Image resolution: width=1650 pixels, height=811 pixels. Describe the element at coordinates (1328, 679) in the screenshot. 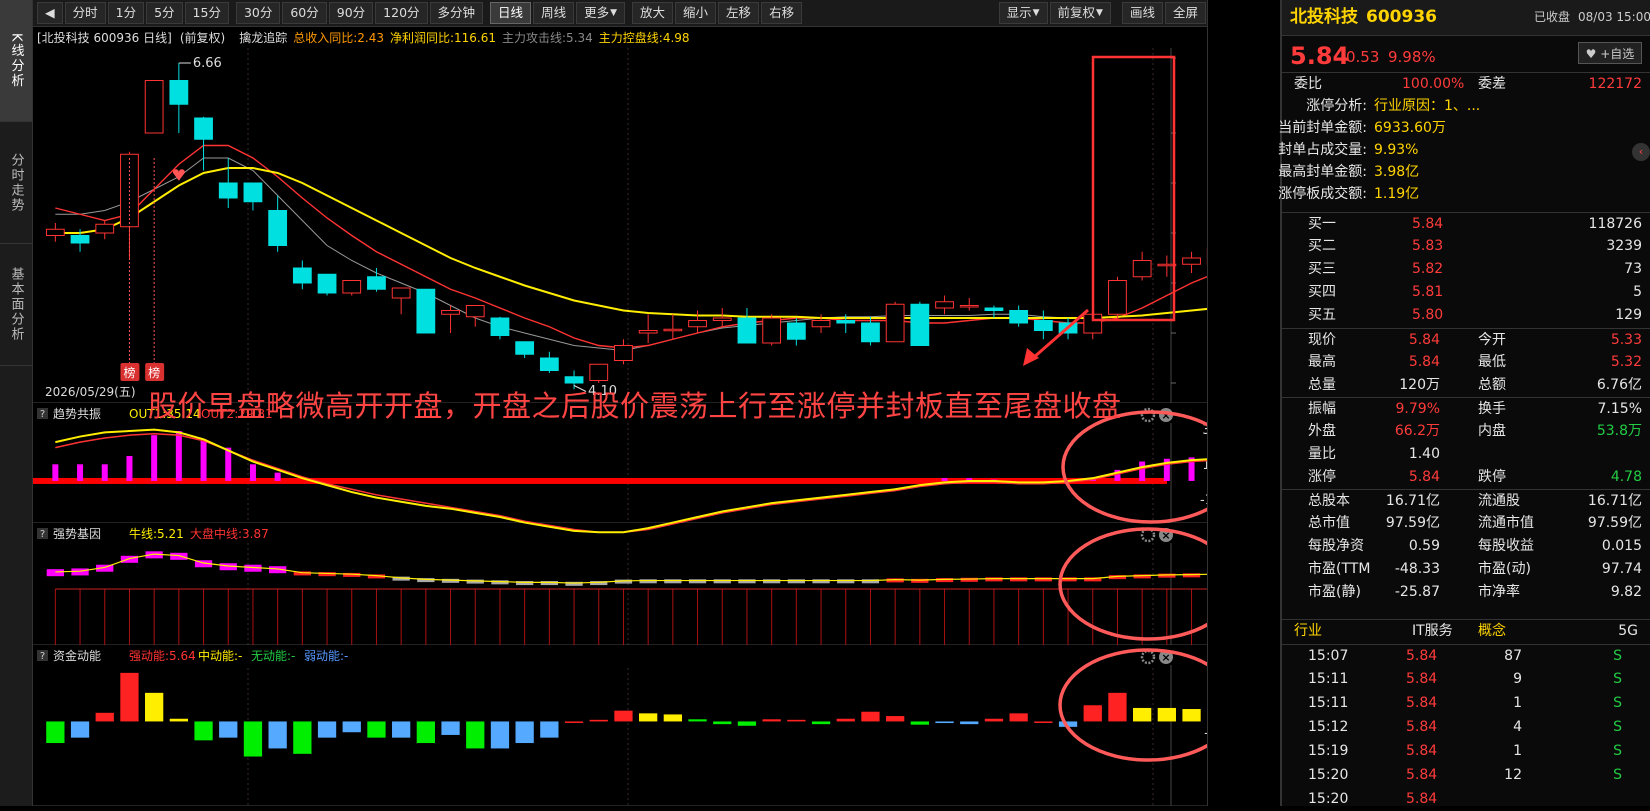

I see `tick-time: 15:11` at that location.